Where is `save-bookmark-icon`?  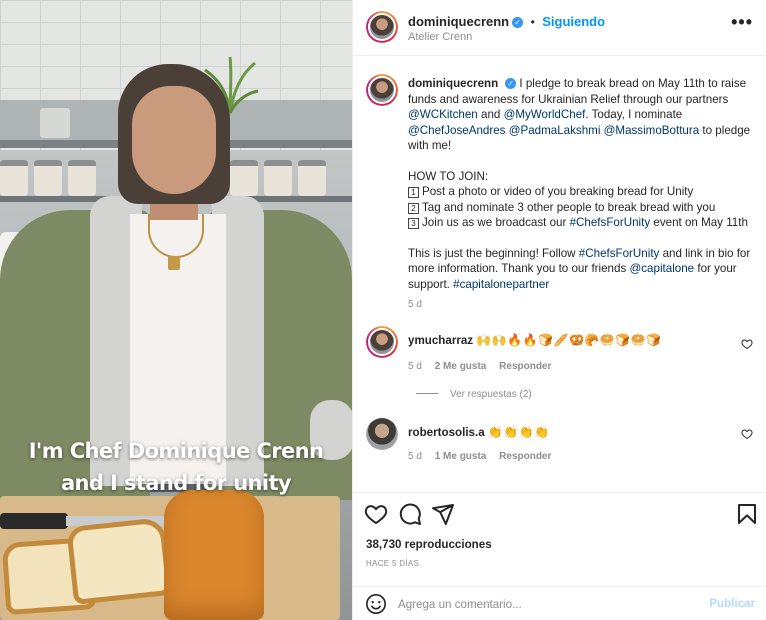 save-bookmark-icon is located at coordinates (747, 514).